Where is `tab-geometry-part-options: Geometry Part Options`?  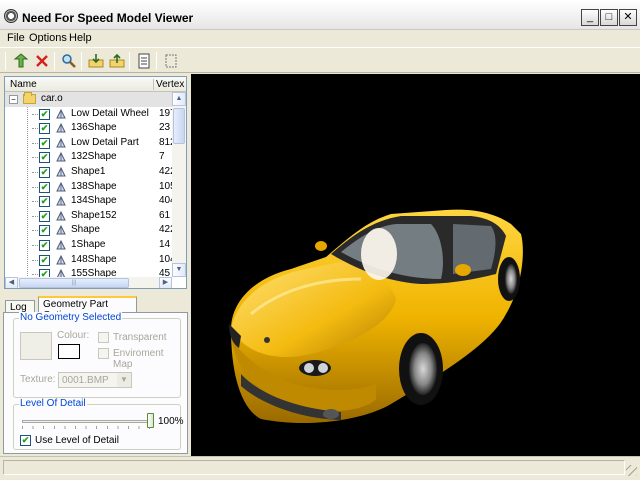
tab-geometry-part-options: Geometry Part Options is located at coordinates (87, 308).